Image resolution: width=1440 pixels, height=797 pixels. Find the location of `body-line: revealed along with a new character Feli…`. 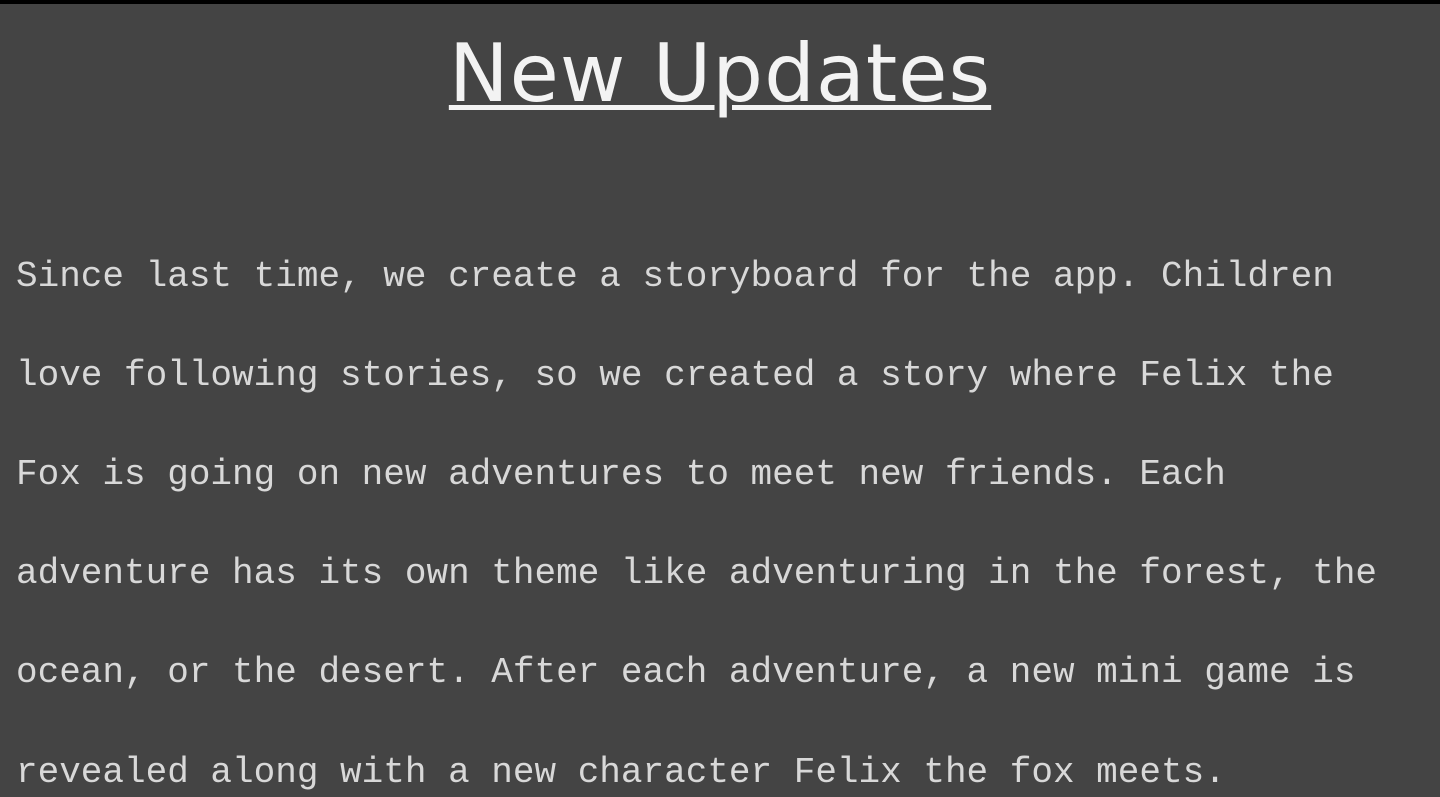

body-line: revealed along with a new character Feli… is located at coordinates (621, 772).